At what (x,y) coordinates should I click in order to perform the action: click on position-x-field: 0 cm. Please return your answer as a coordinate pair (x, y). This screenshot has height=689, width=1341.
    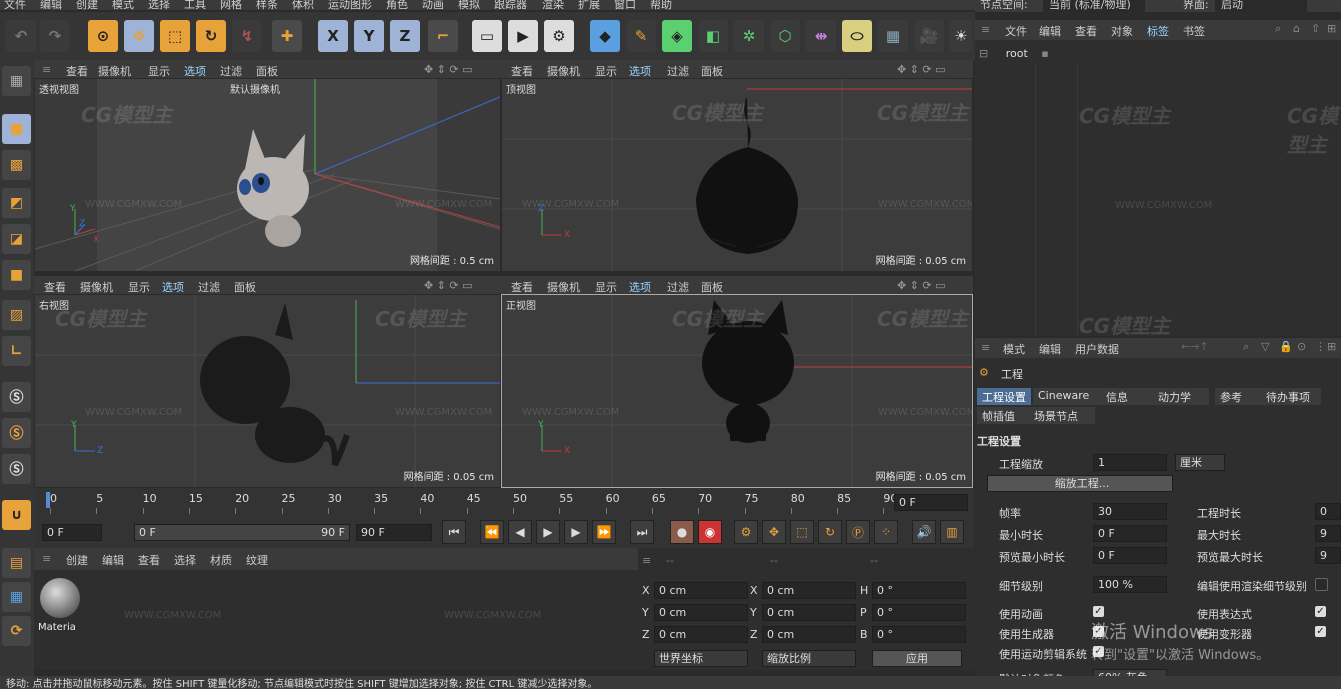
    Looking at the image, I should click on (701, 590).